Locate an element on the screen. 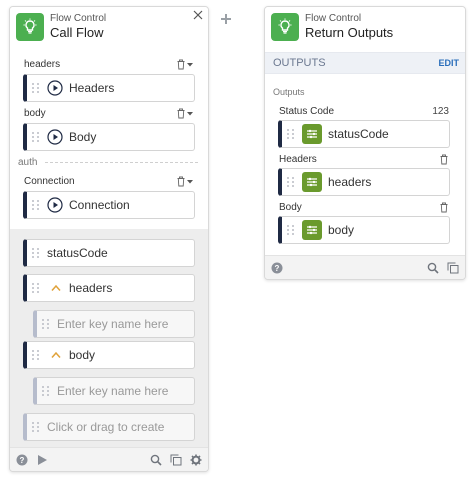 This screenshot has height=480, width=474. call-flow-footer: ? is located at coordinates (109, 459).